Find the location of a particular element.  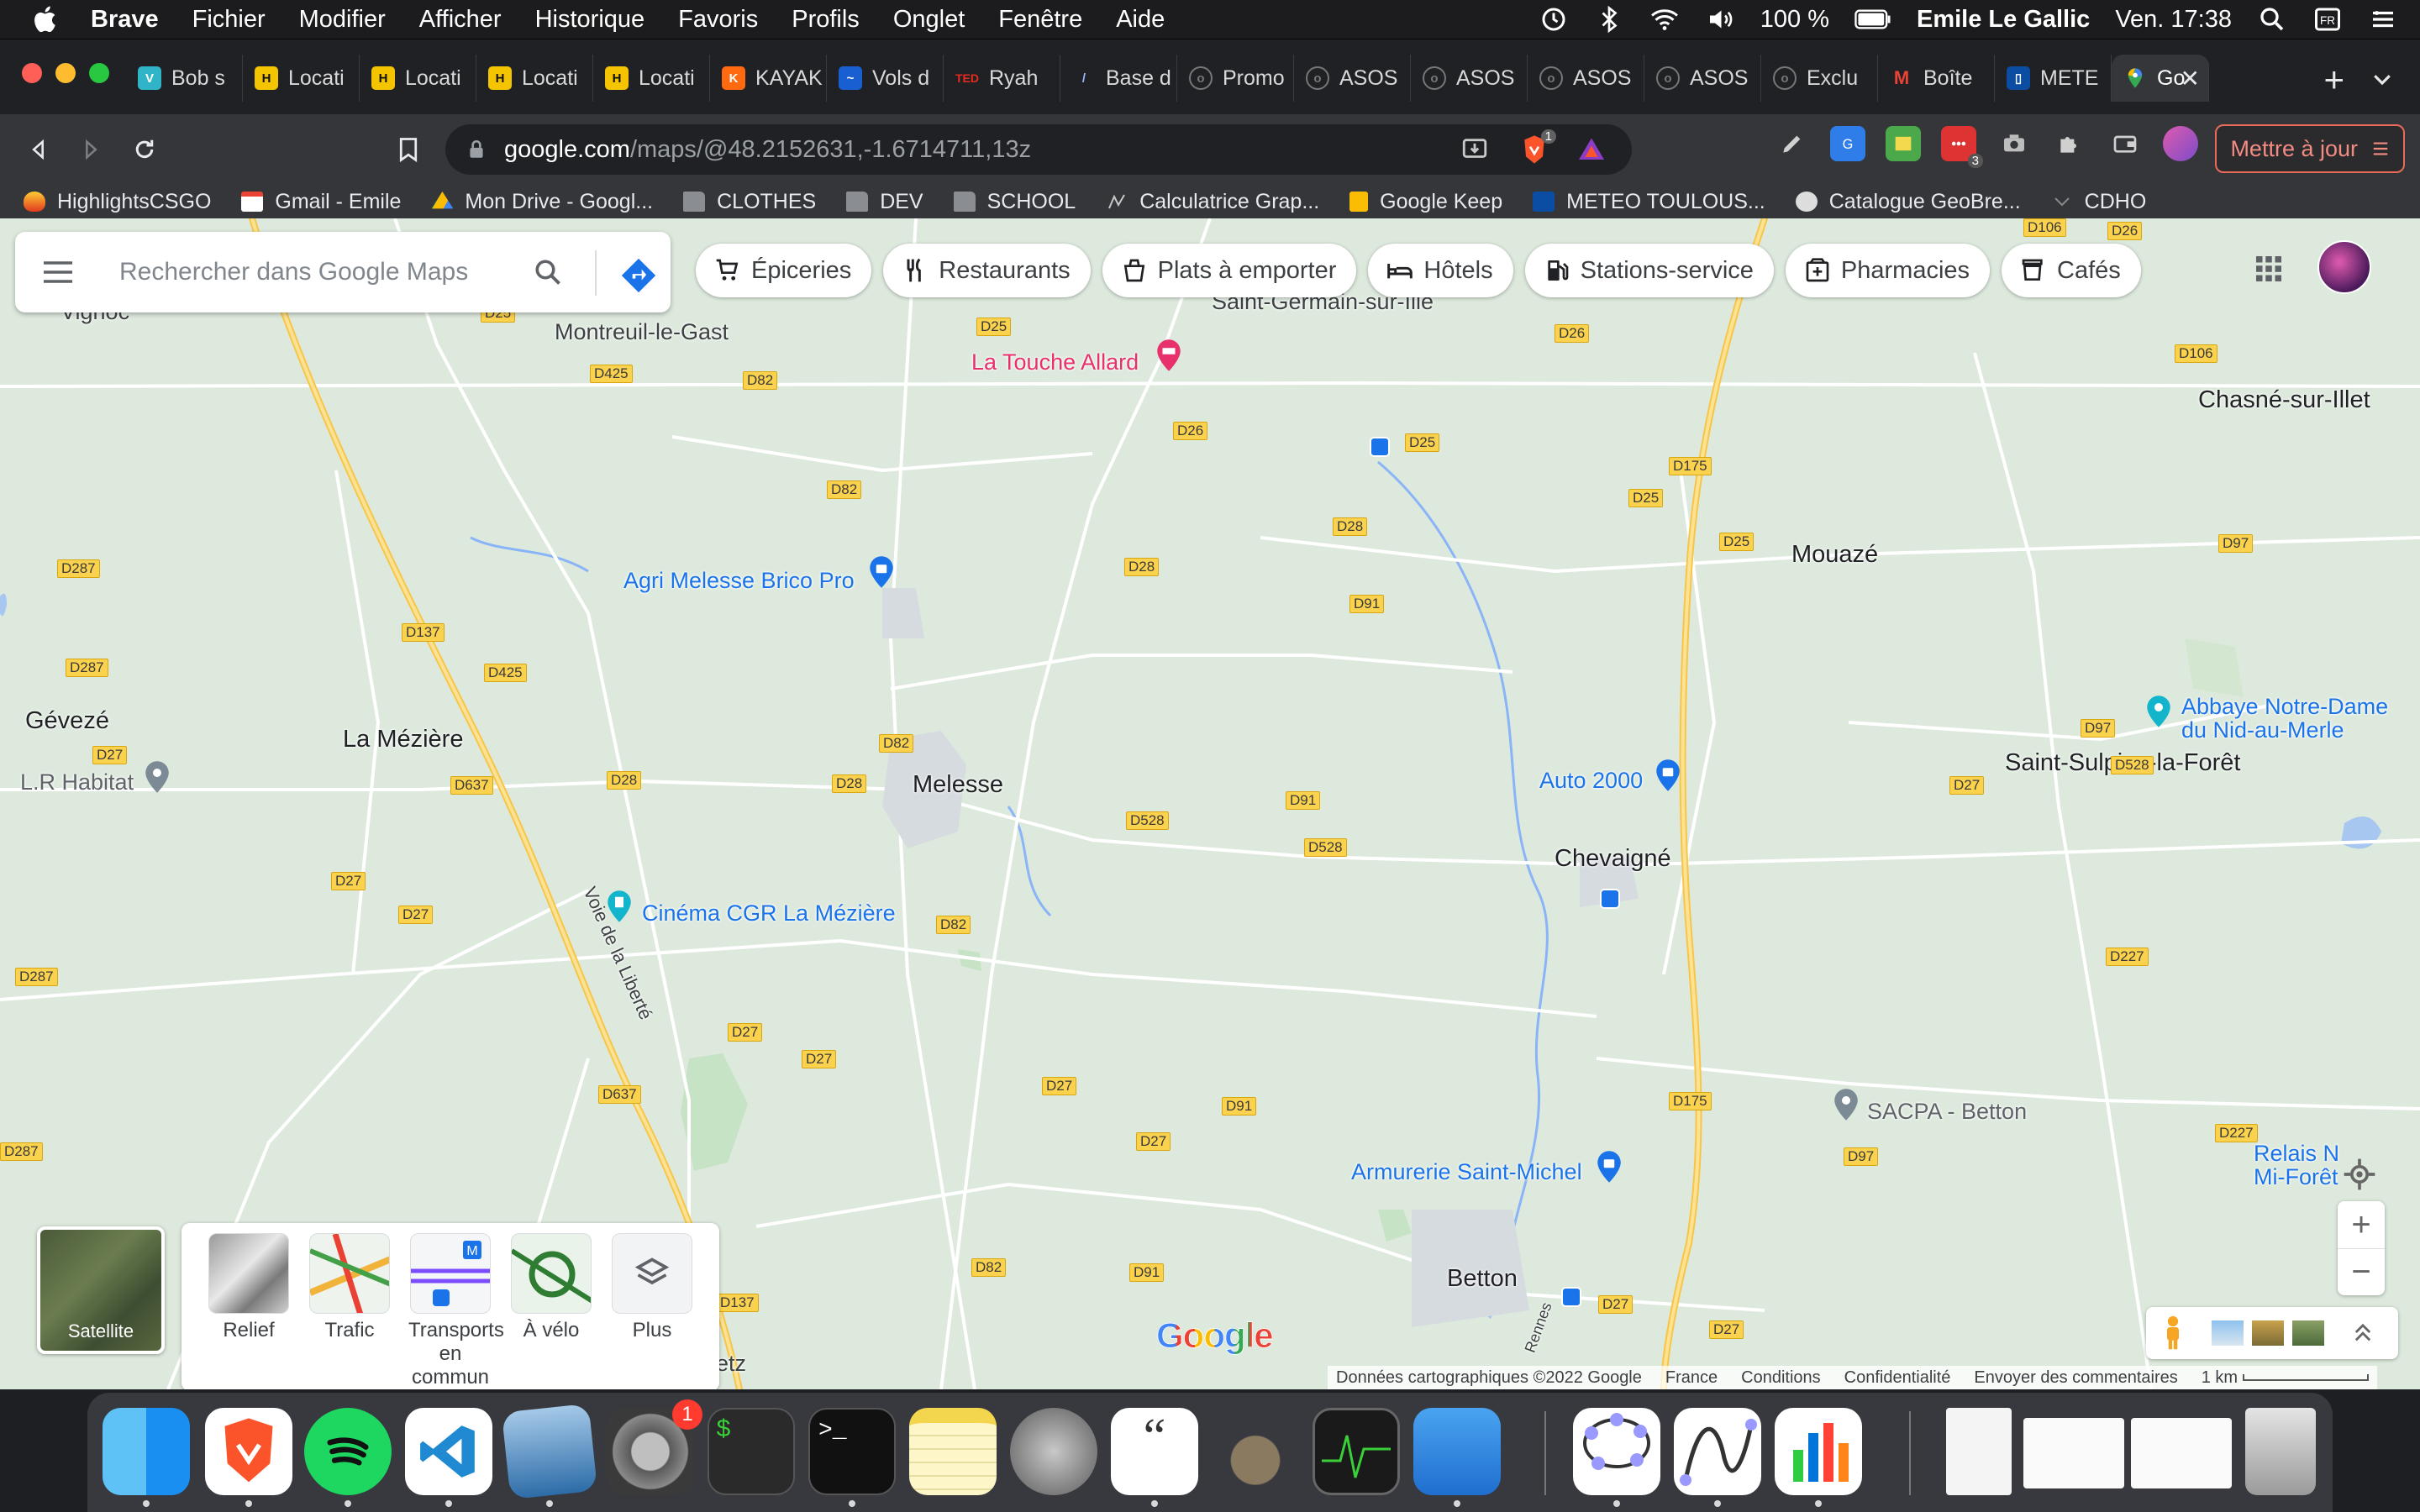

menu-hamburger-icon is located at coordinates (58, 272).